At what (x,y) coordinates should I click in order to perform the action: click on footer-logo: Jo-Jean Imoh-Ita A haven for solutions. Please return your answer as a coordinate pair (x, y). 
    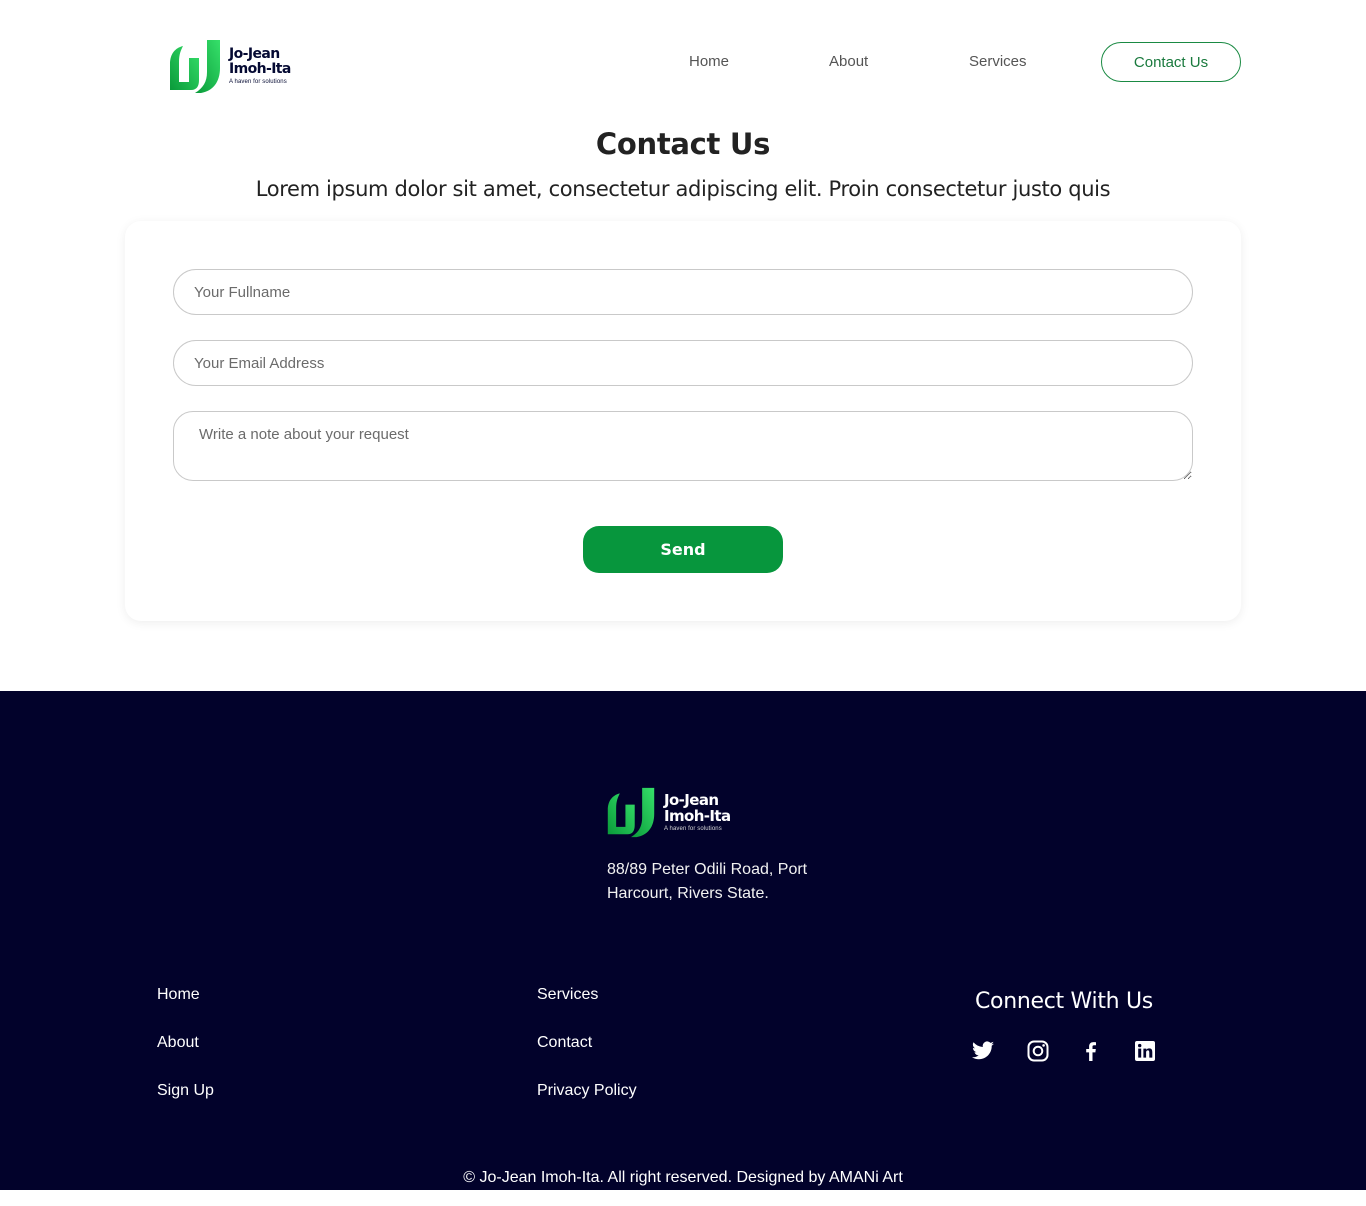
    Looking at the image, I should click on (668, 812).